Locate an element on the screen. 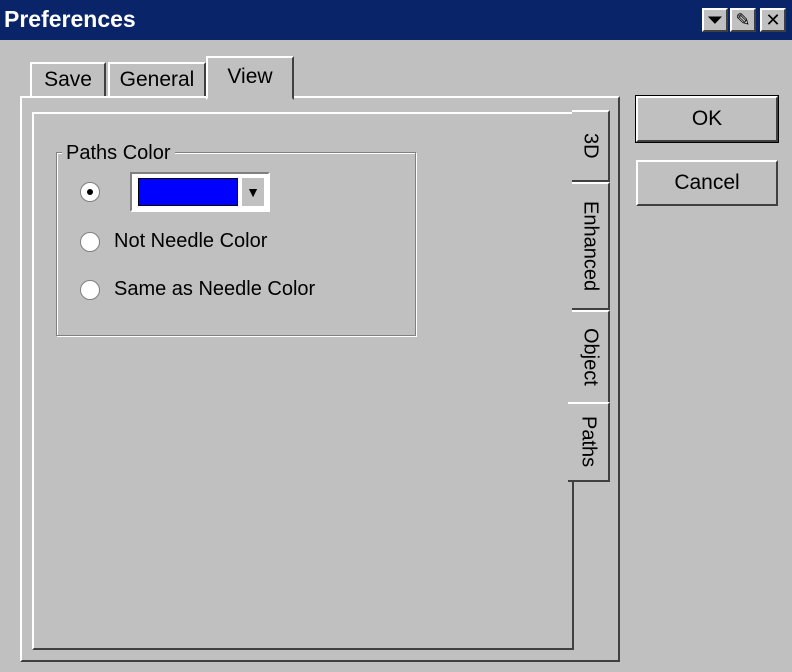 The image size is (792, 672). side-tab-paths: Paths is located at coordinates (589, 442).